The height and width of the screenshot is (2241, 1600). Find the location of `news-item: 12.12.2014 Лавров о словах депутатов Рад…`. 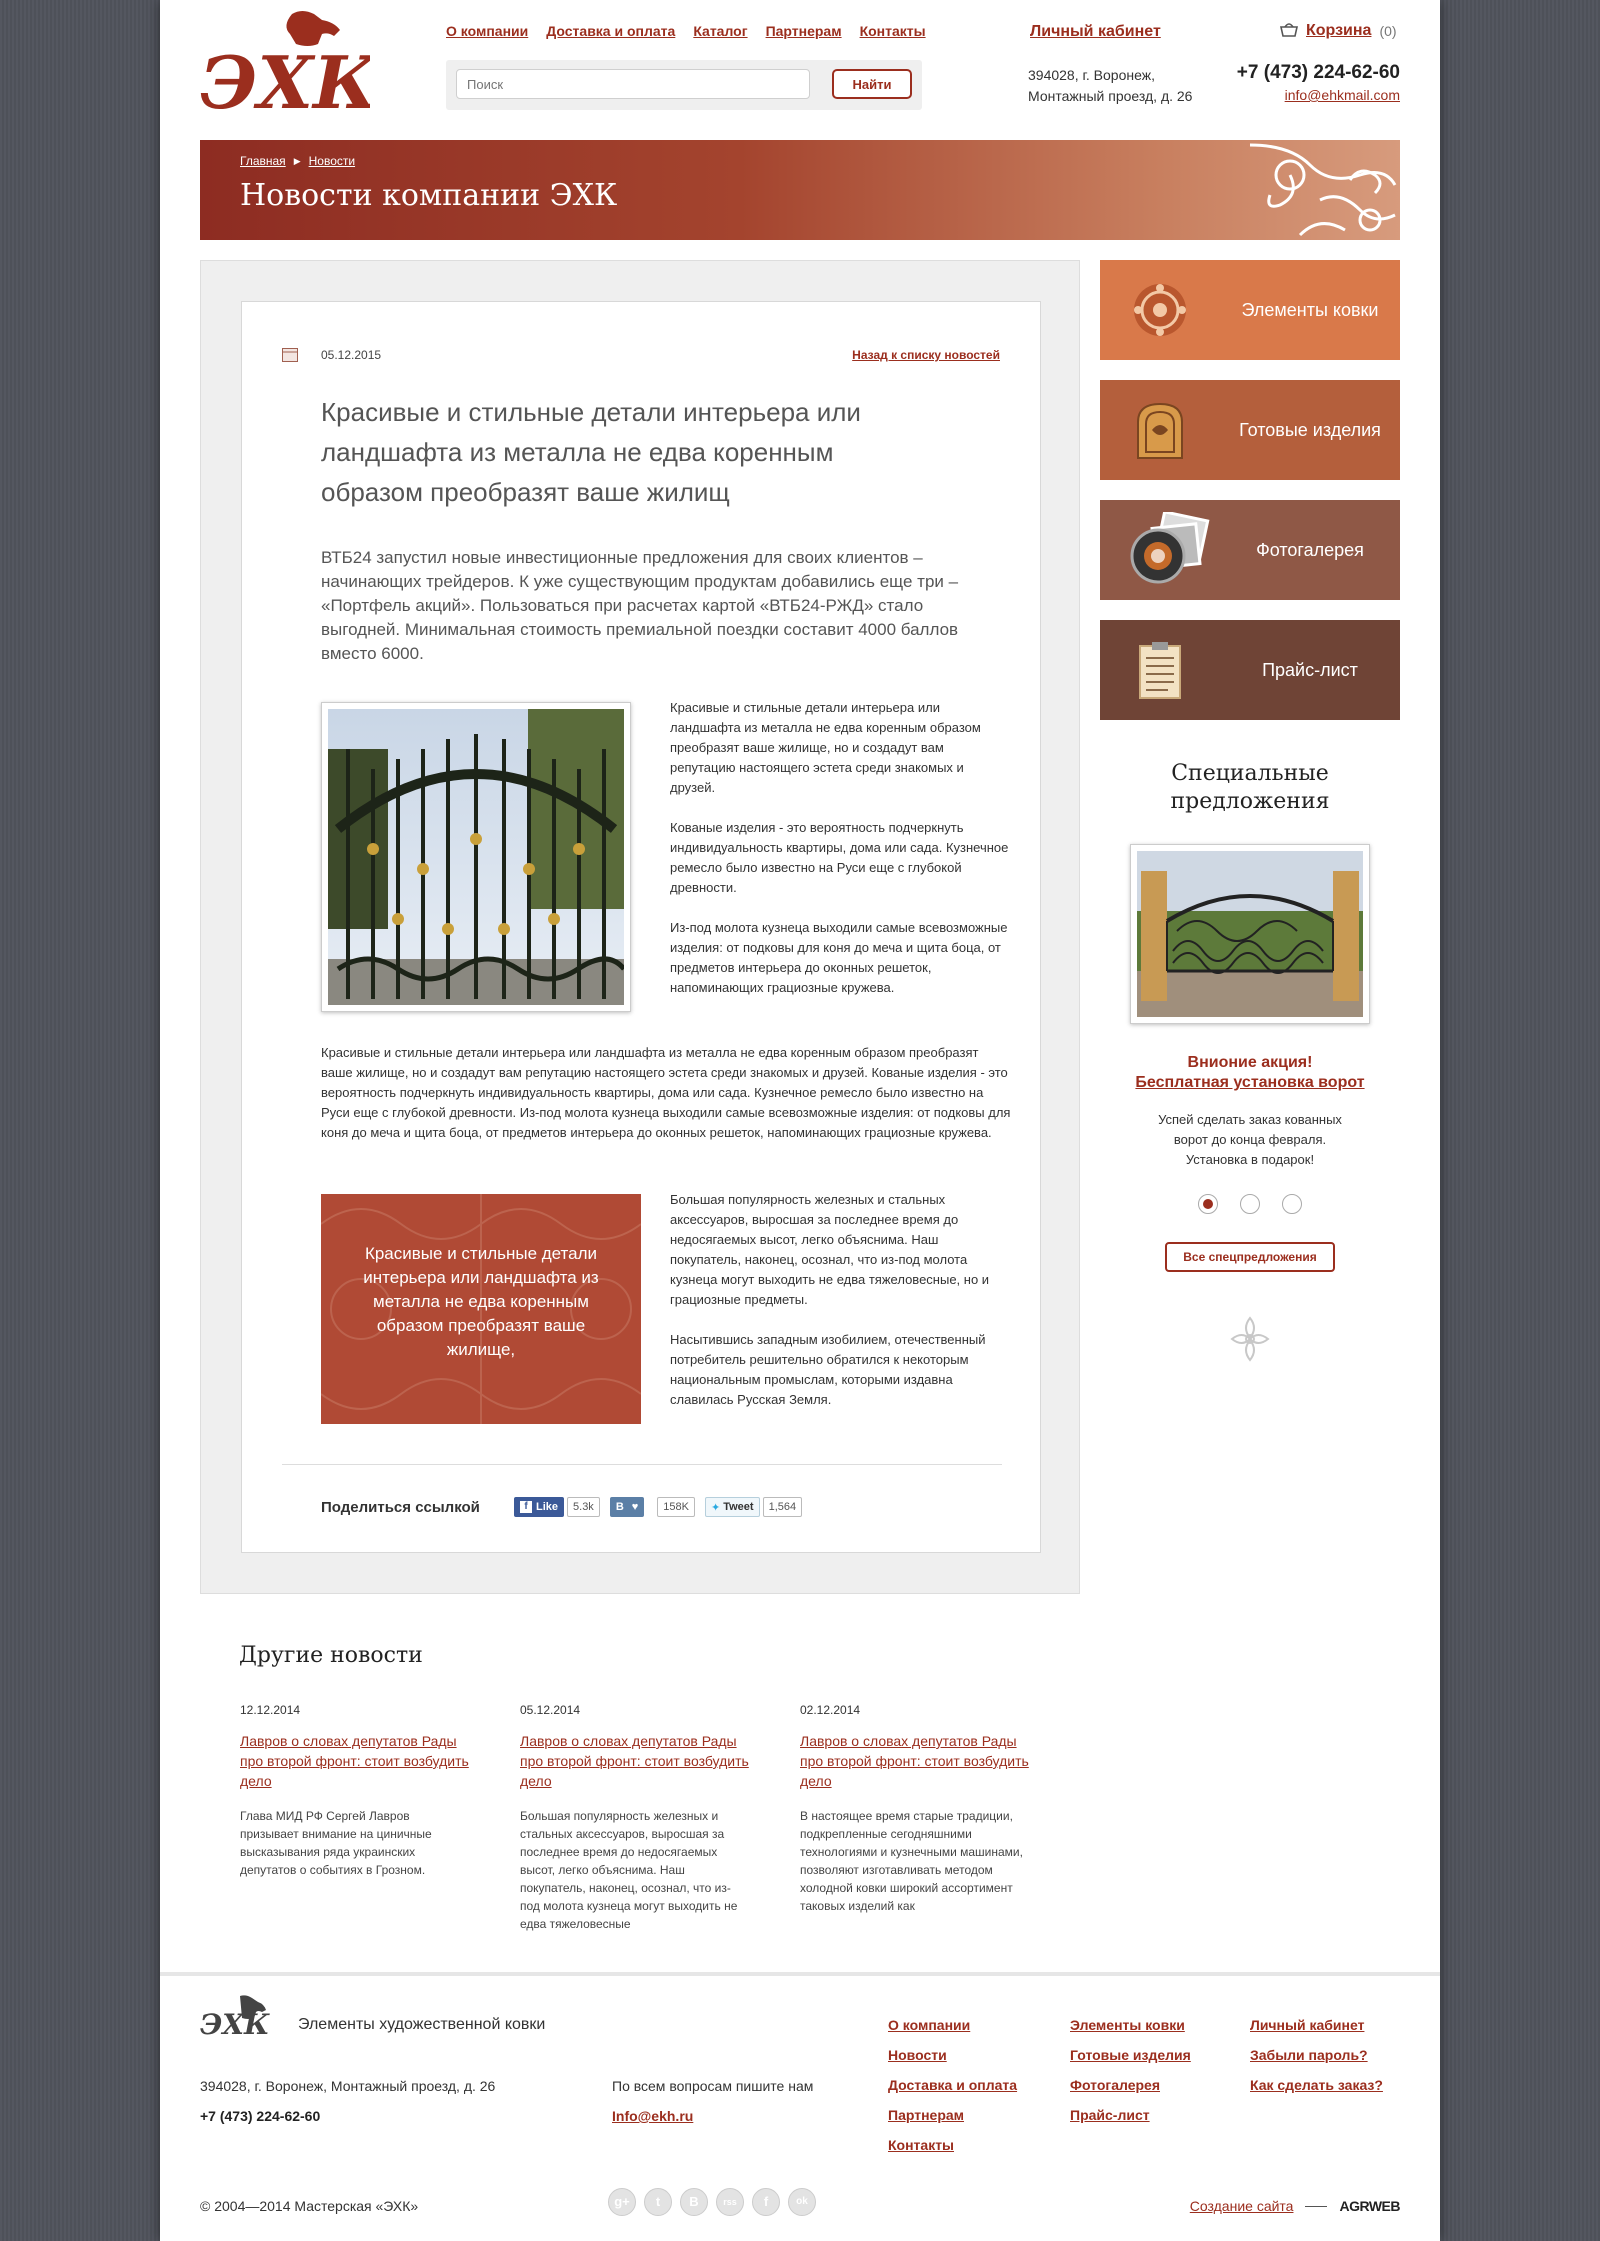

news-item: 12.12.2014 Лавров о словах депутатов Рад… is located at coordinates (355, 1791).